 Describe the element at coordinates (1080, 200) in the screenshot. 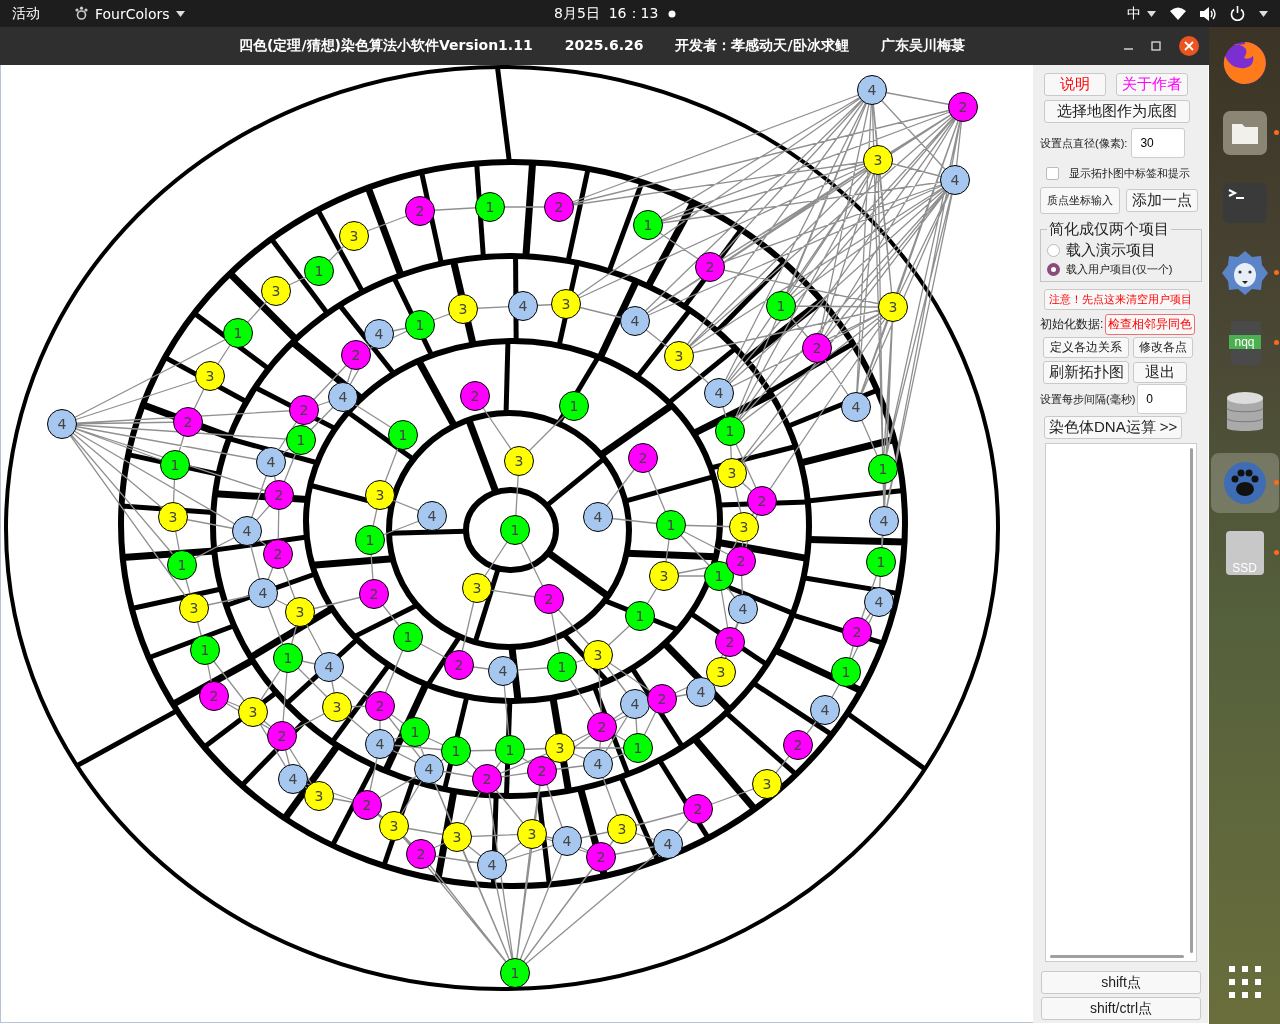

I see `coordinate-input-button: 质点坐标输入` at that location.